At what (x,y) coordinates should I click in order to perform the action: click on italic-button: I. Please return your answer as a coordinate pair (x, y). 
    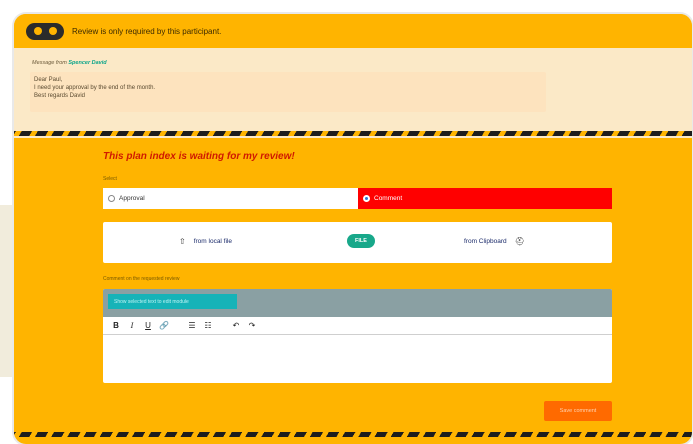
    Looking at the image, I should click on (132, 325).